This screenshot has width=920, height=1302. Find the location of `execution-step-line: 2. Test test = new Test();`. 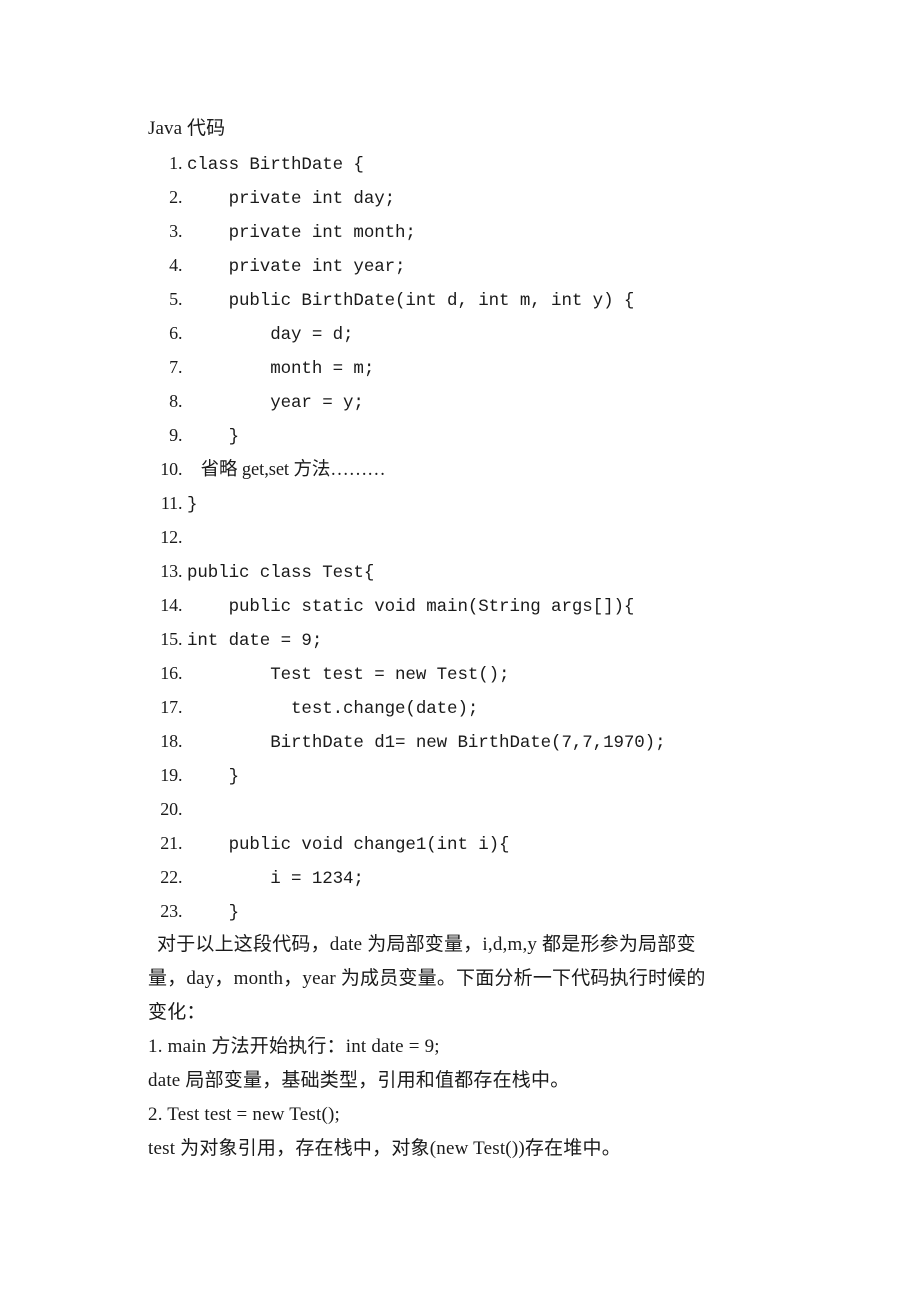

execution-step-line: 2. Test test = new Test(); is located at coordinates (244, 1114).